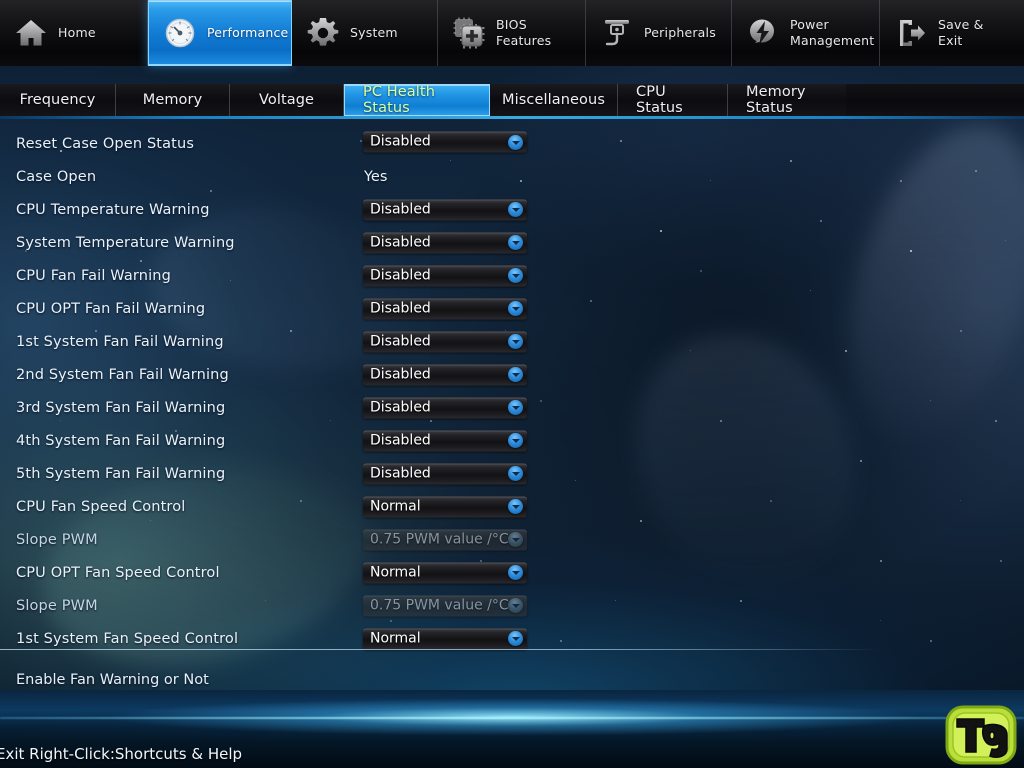  I want to click on bottom-horizon-line, so click(512, 718).